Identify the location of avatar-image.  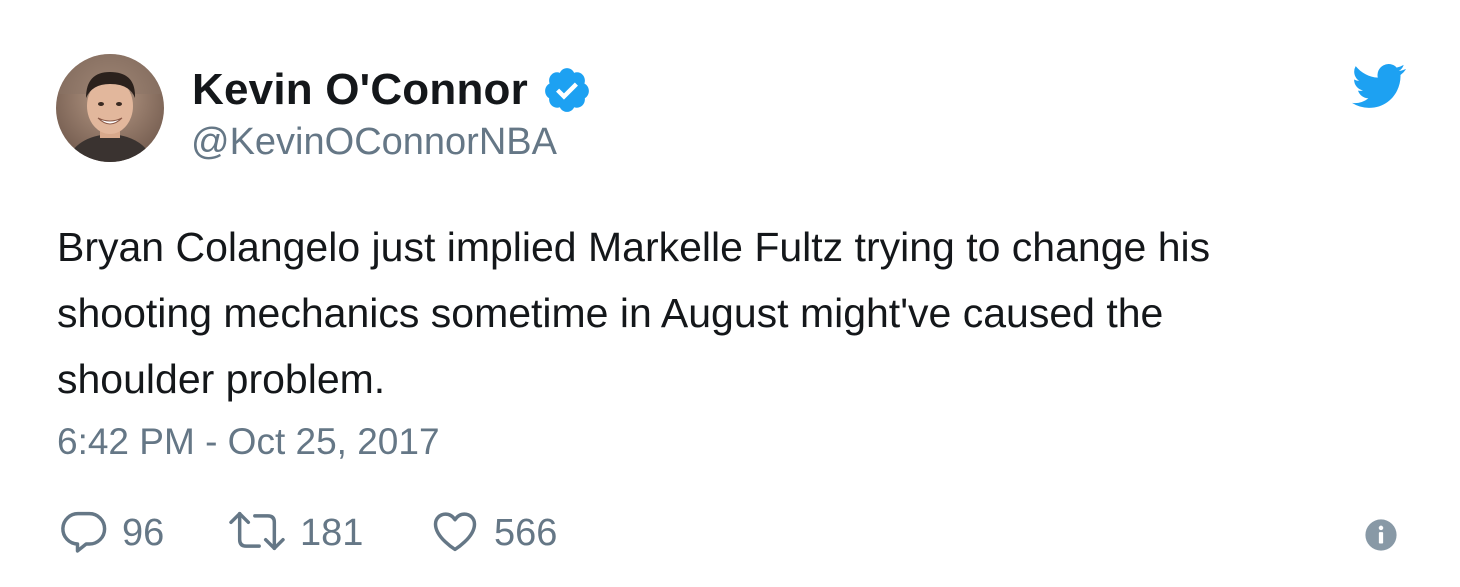
(110, 108).